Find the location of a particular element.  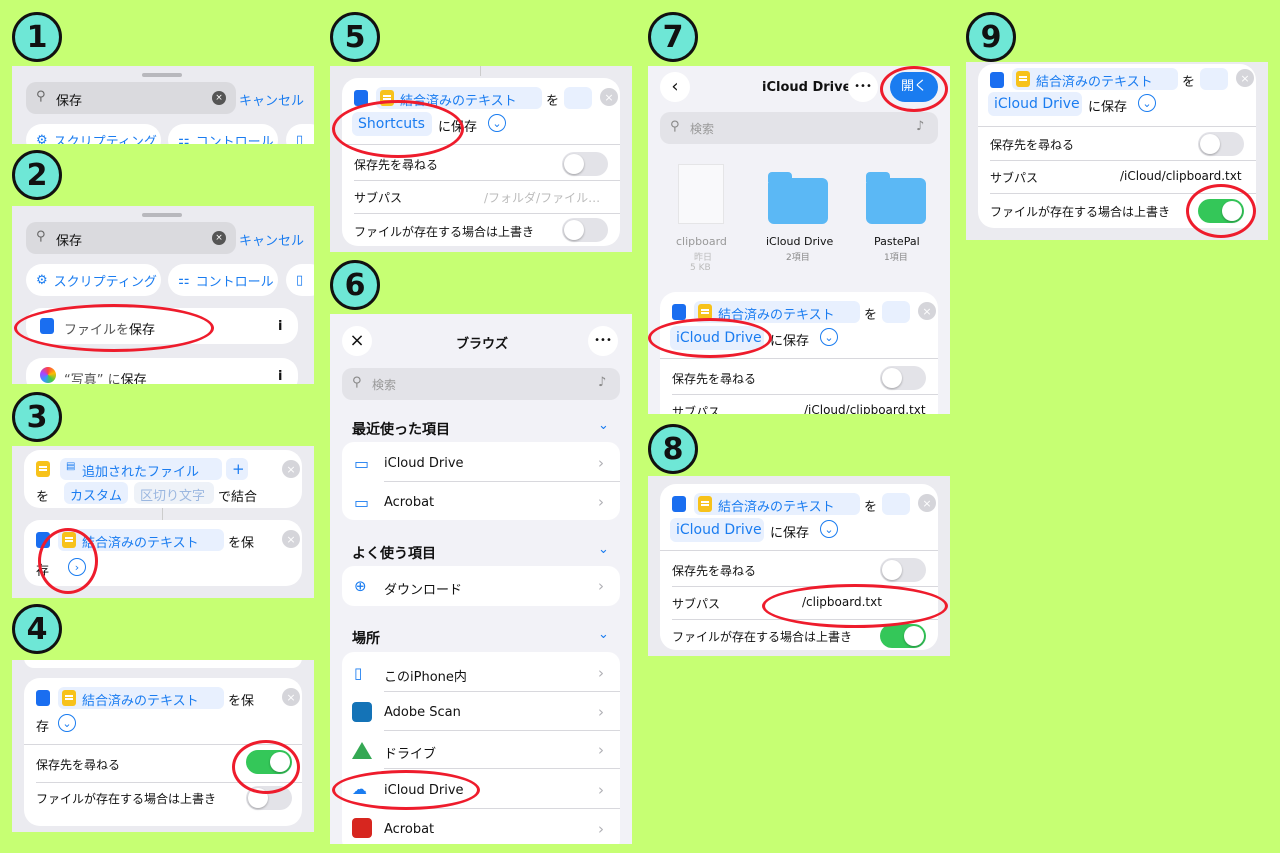

custom-token: カスタム is located at coordinates (96, 493).